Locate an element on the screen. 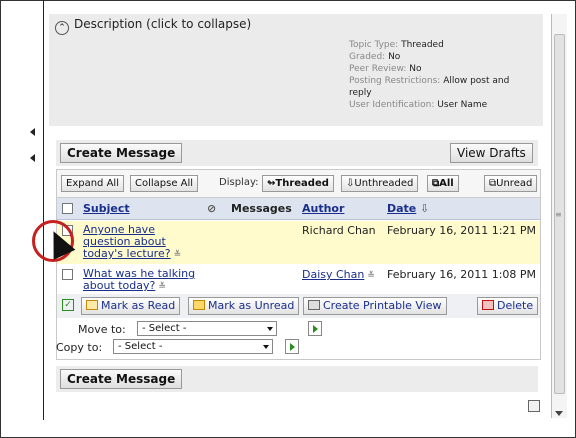 Image resolution: width=576 pixels, height=438 pixels. date-column-header: Date is located at coordinates (401, 208).